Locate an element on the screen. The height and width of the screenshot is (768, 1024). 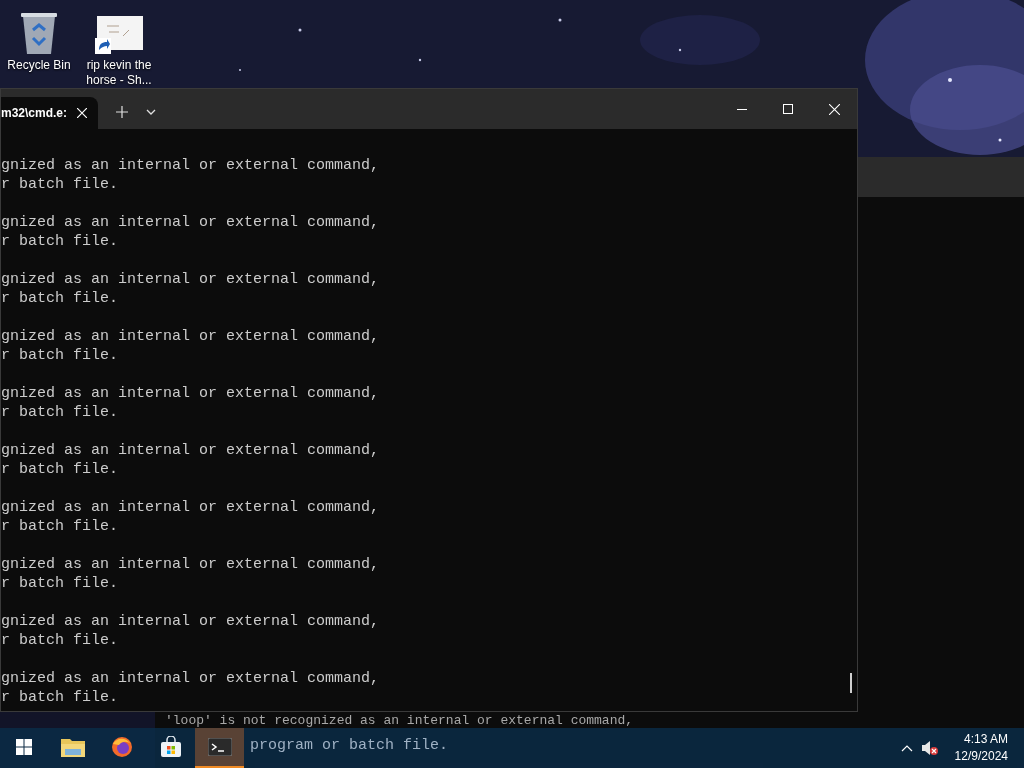
tab-title: m32\cmd.e: is located at coordinates (34, 113).